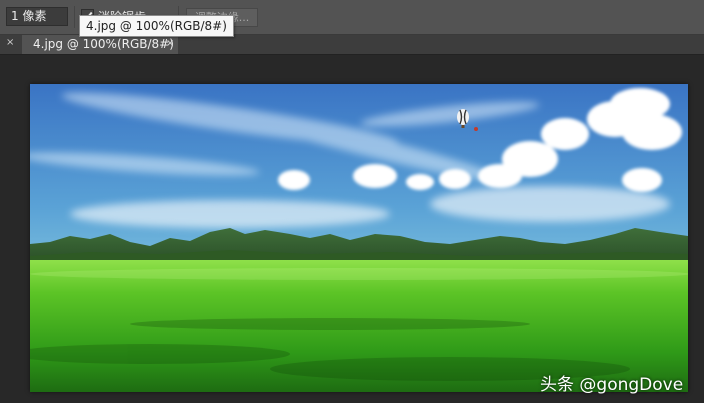 This screenshot has width=704, height=403. What do you see at coordinates (170, 43) in the screenshot?
I see `tab-close-icon: ×` at bounding box center [170, 43].